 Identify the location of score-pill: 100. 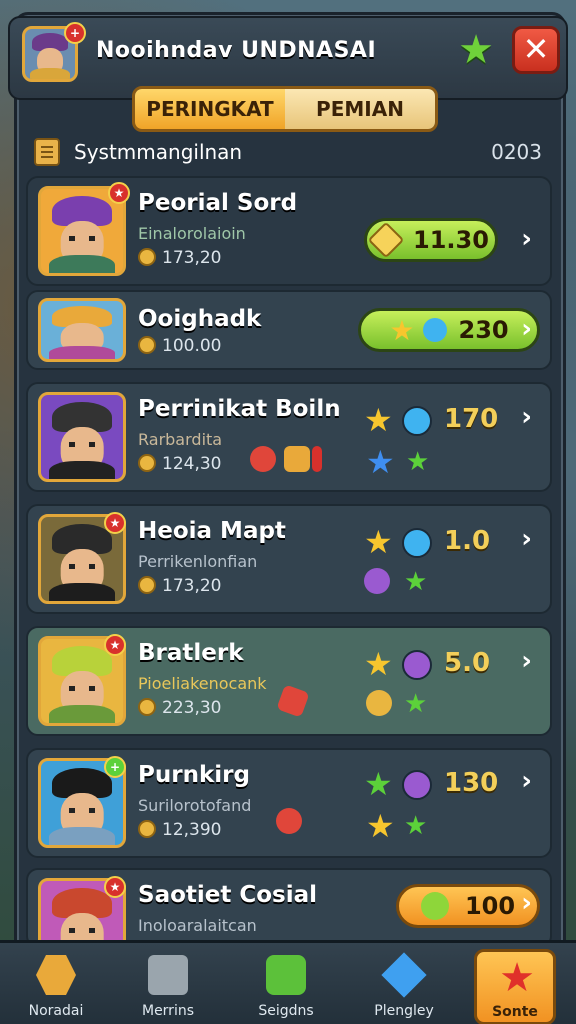
(468, 906).